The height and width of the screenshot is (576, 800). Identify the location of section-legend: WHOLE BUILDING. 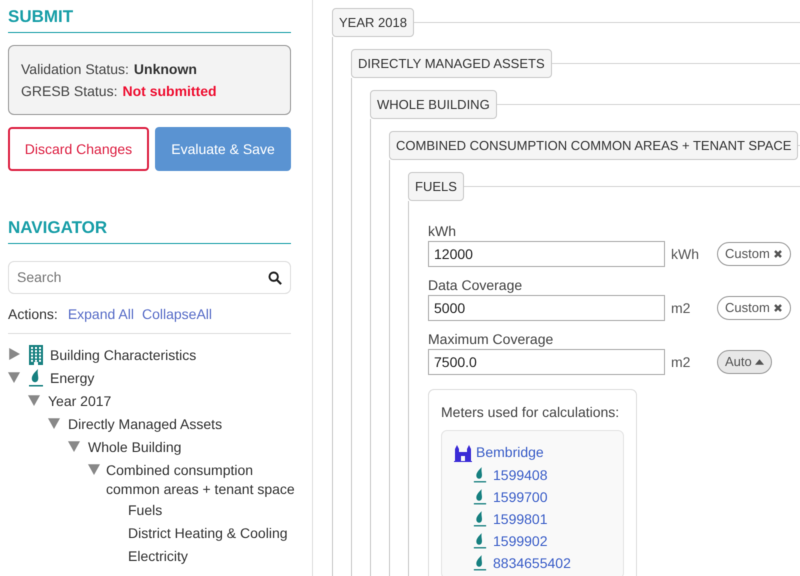
(433, 104).